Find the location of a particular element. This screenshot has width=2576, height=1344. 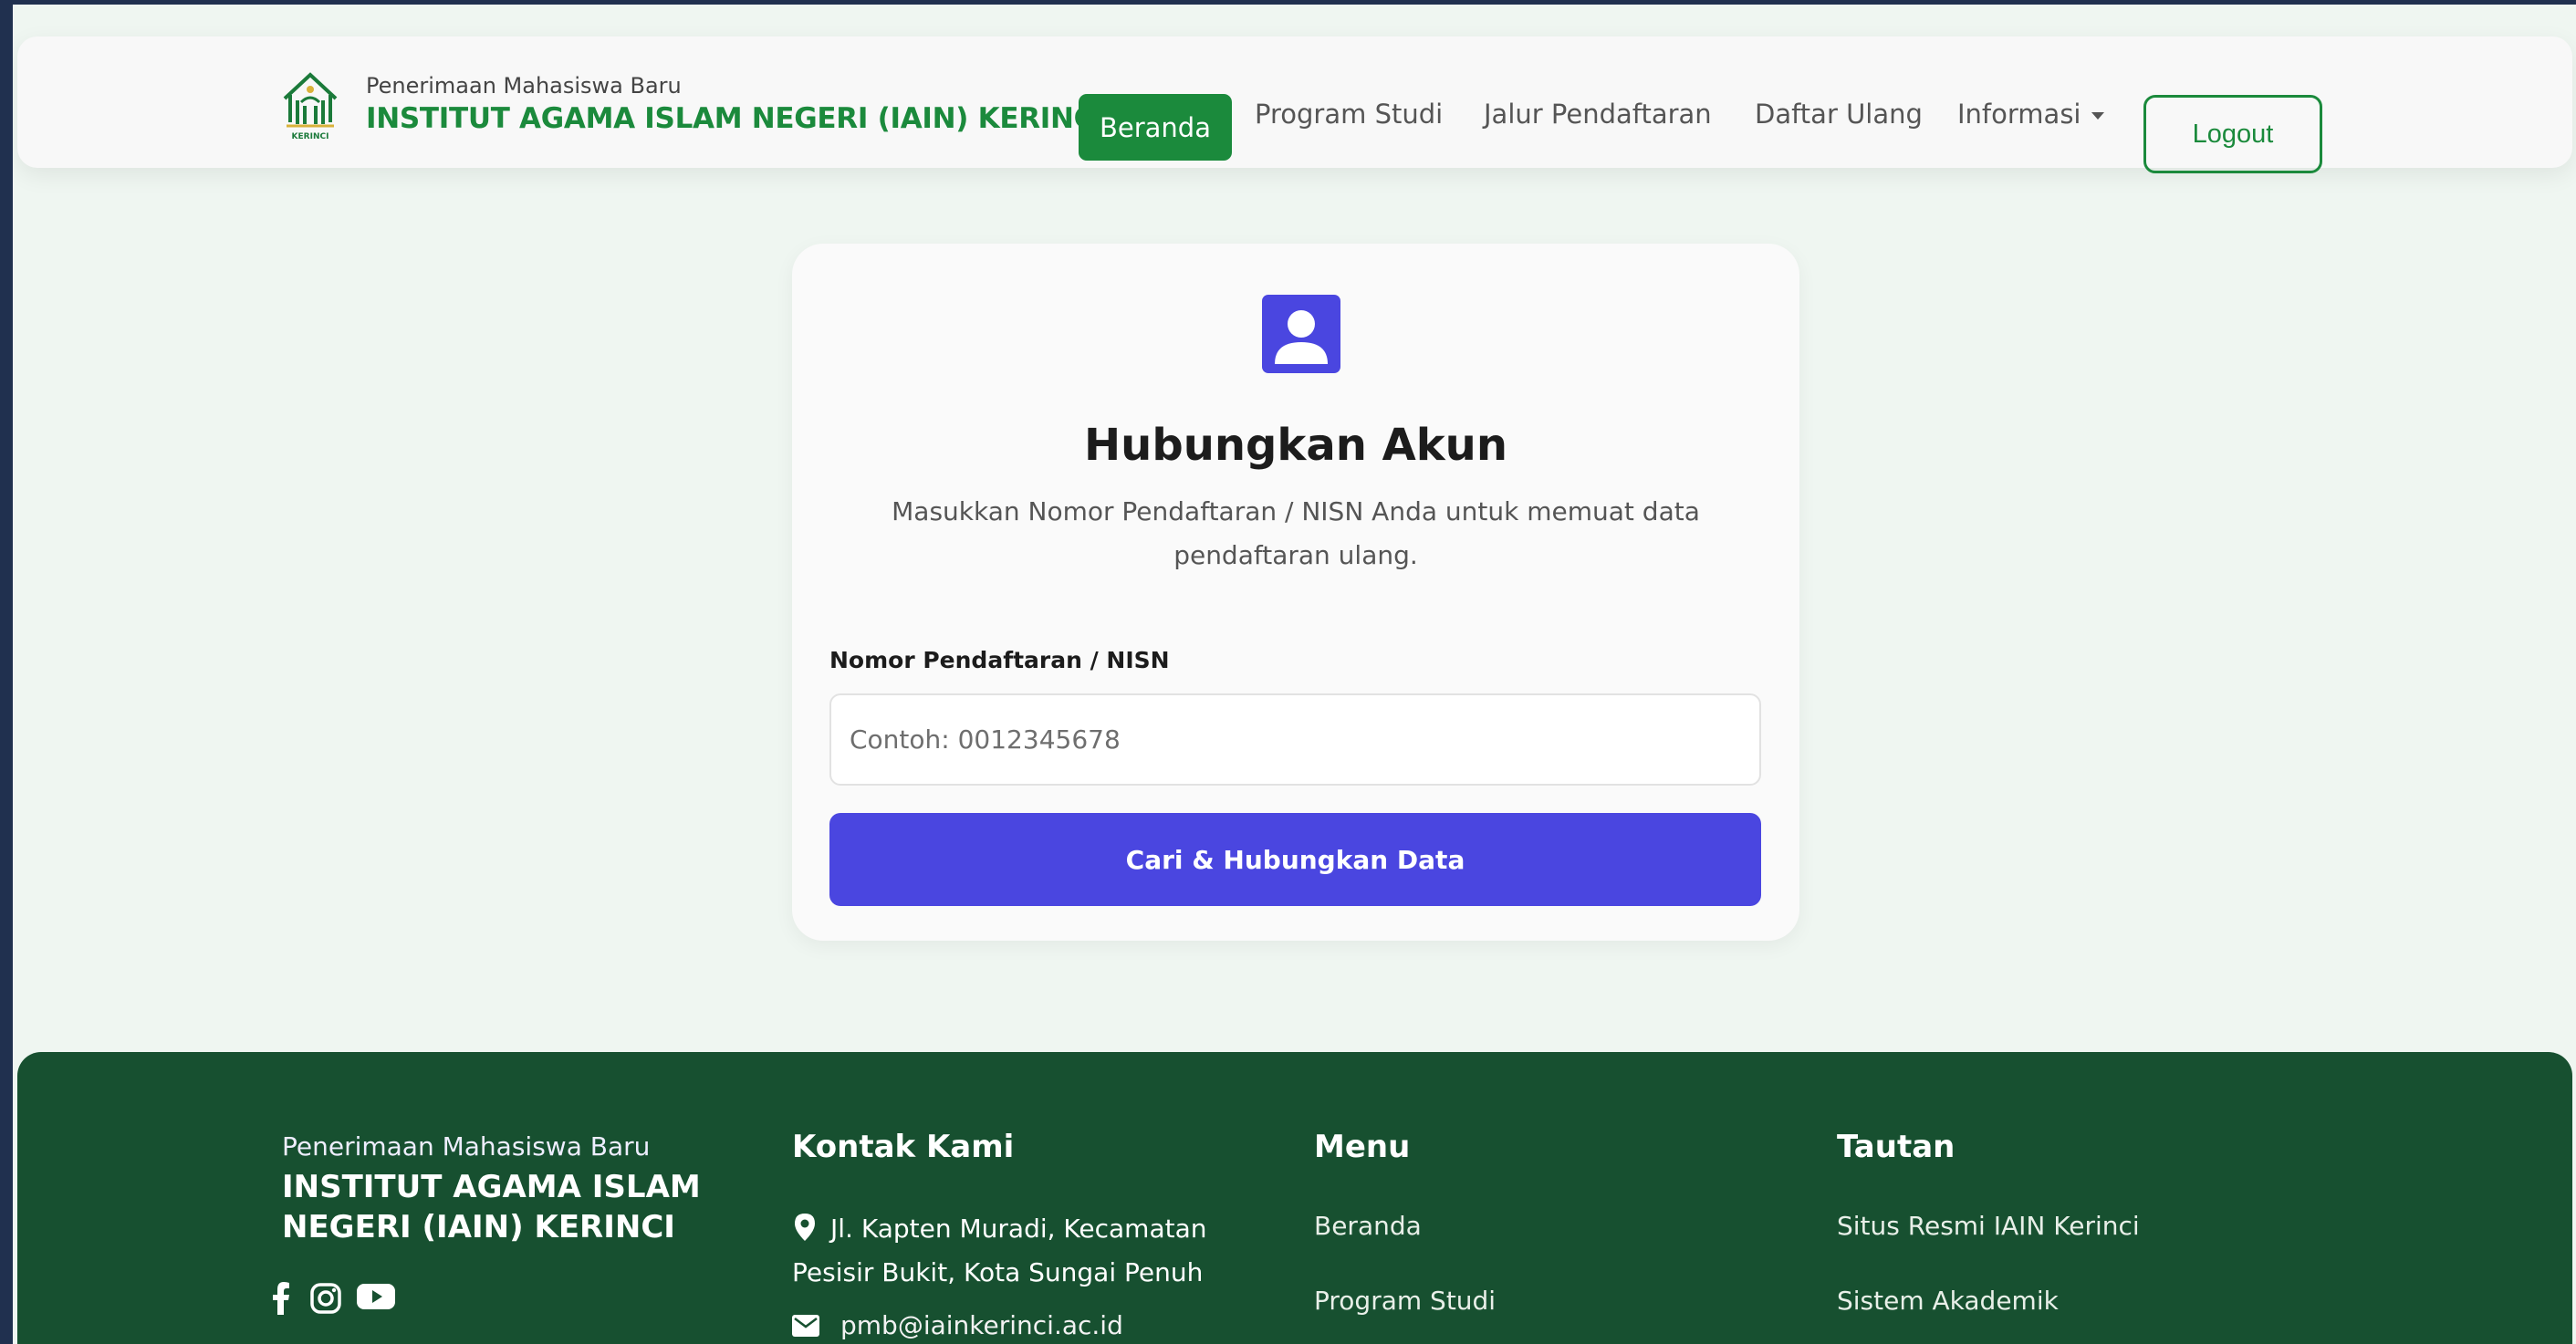

brand-subtitle: Penerimaan Mahasiswa Baru is located at coordinates (524, 86).